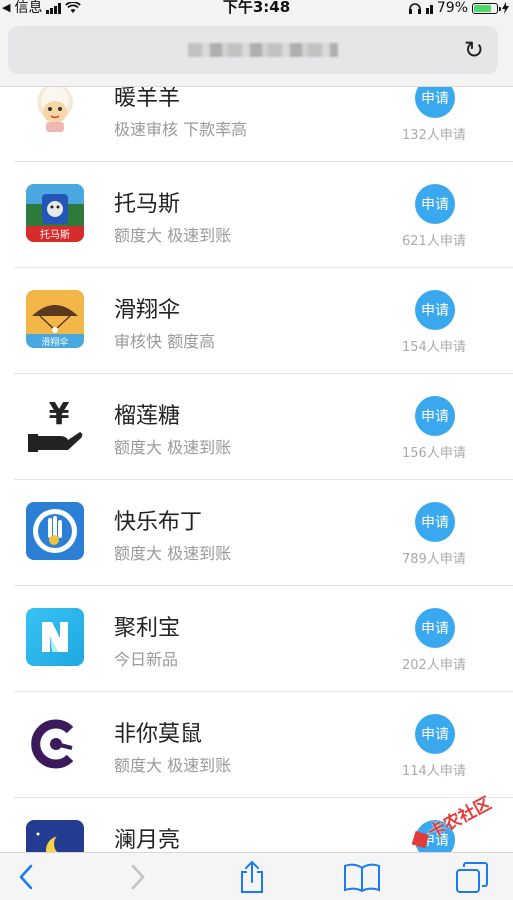 The image size is (513, 900). I want to click on app-name: 榴莲糖, so click(147, 416).